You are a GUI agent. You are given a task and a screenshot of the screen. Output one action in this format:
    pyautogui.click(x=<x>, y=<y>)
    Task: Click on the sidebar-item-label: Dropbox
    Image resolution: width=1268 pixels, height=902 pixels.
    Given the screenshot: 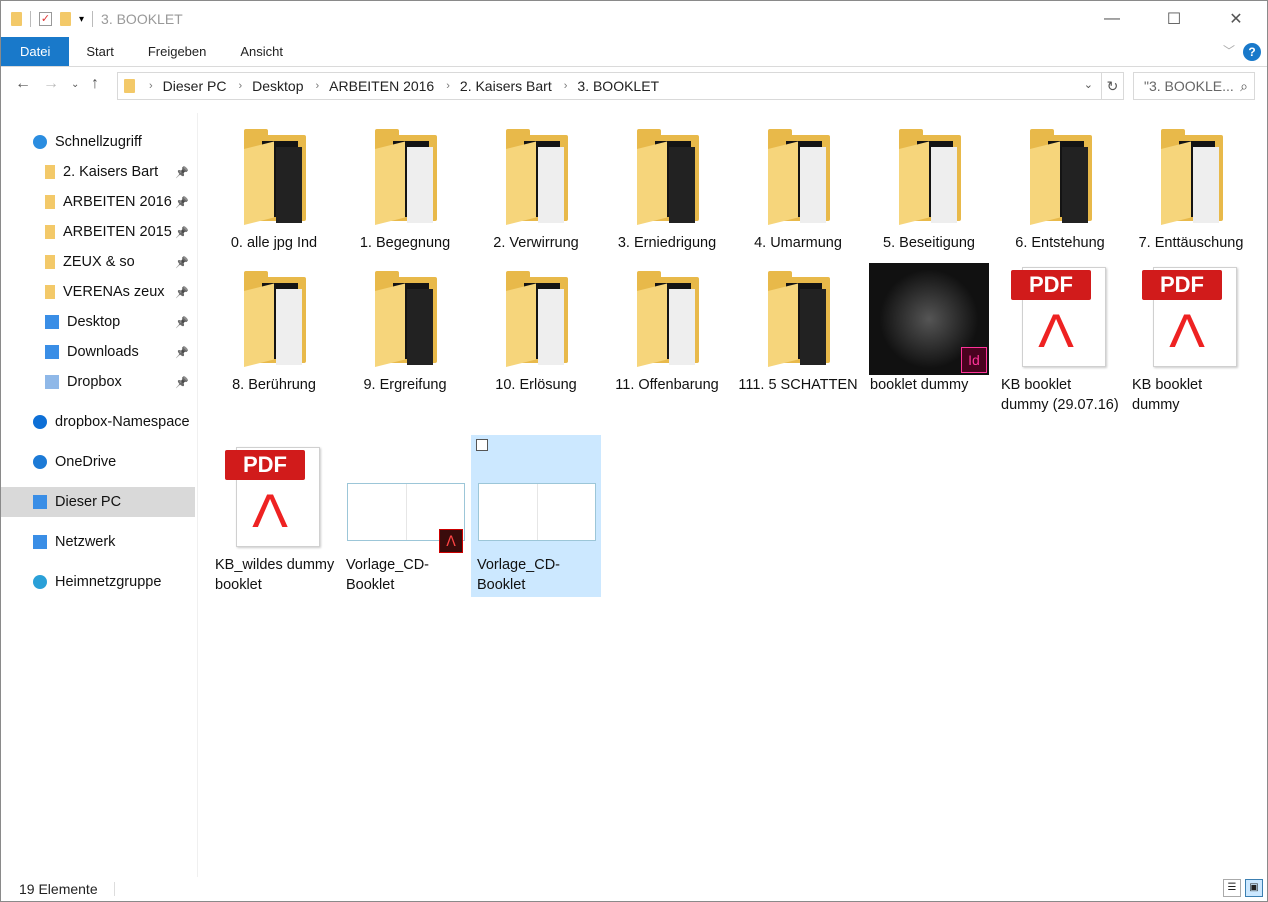 What is the action you would take?
    pyautogui.click(x=94, y=382)
    